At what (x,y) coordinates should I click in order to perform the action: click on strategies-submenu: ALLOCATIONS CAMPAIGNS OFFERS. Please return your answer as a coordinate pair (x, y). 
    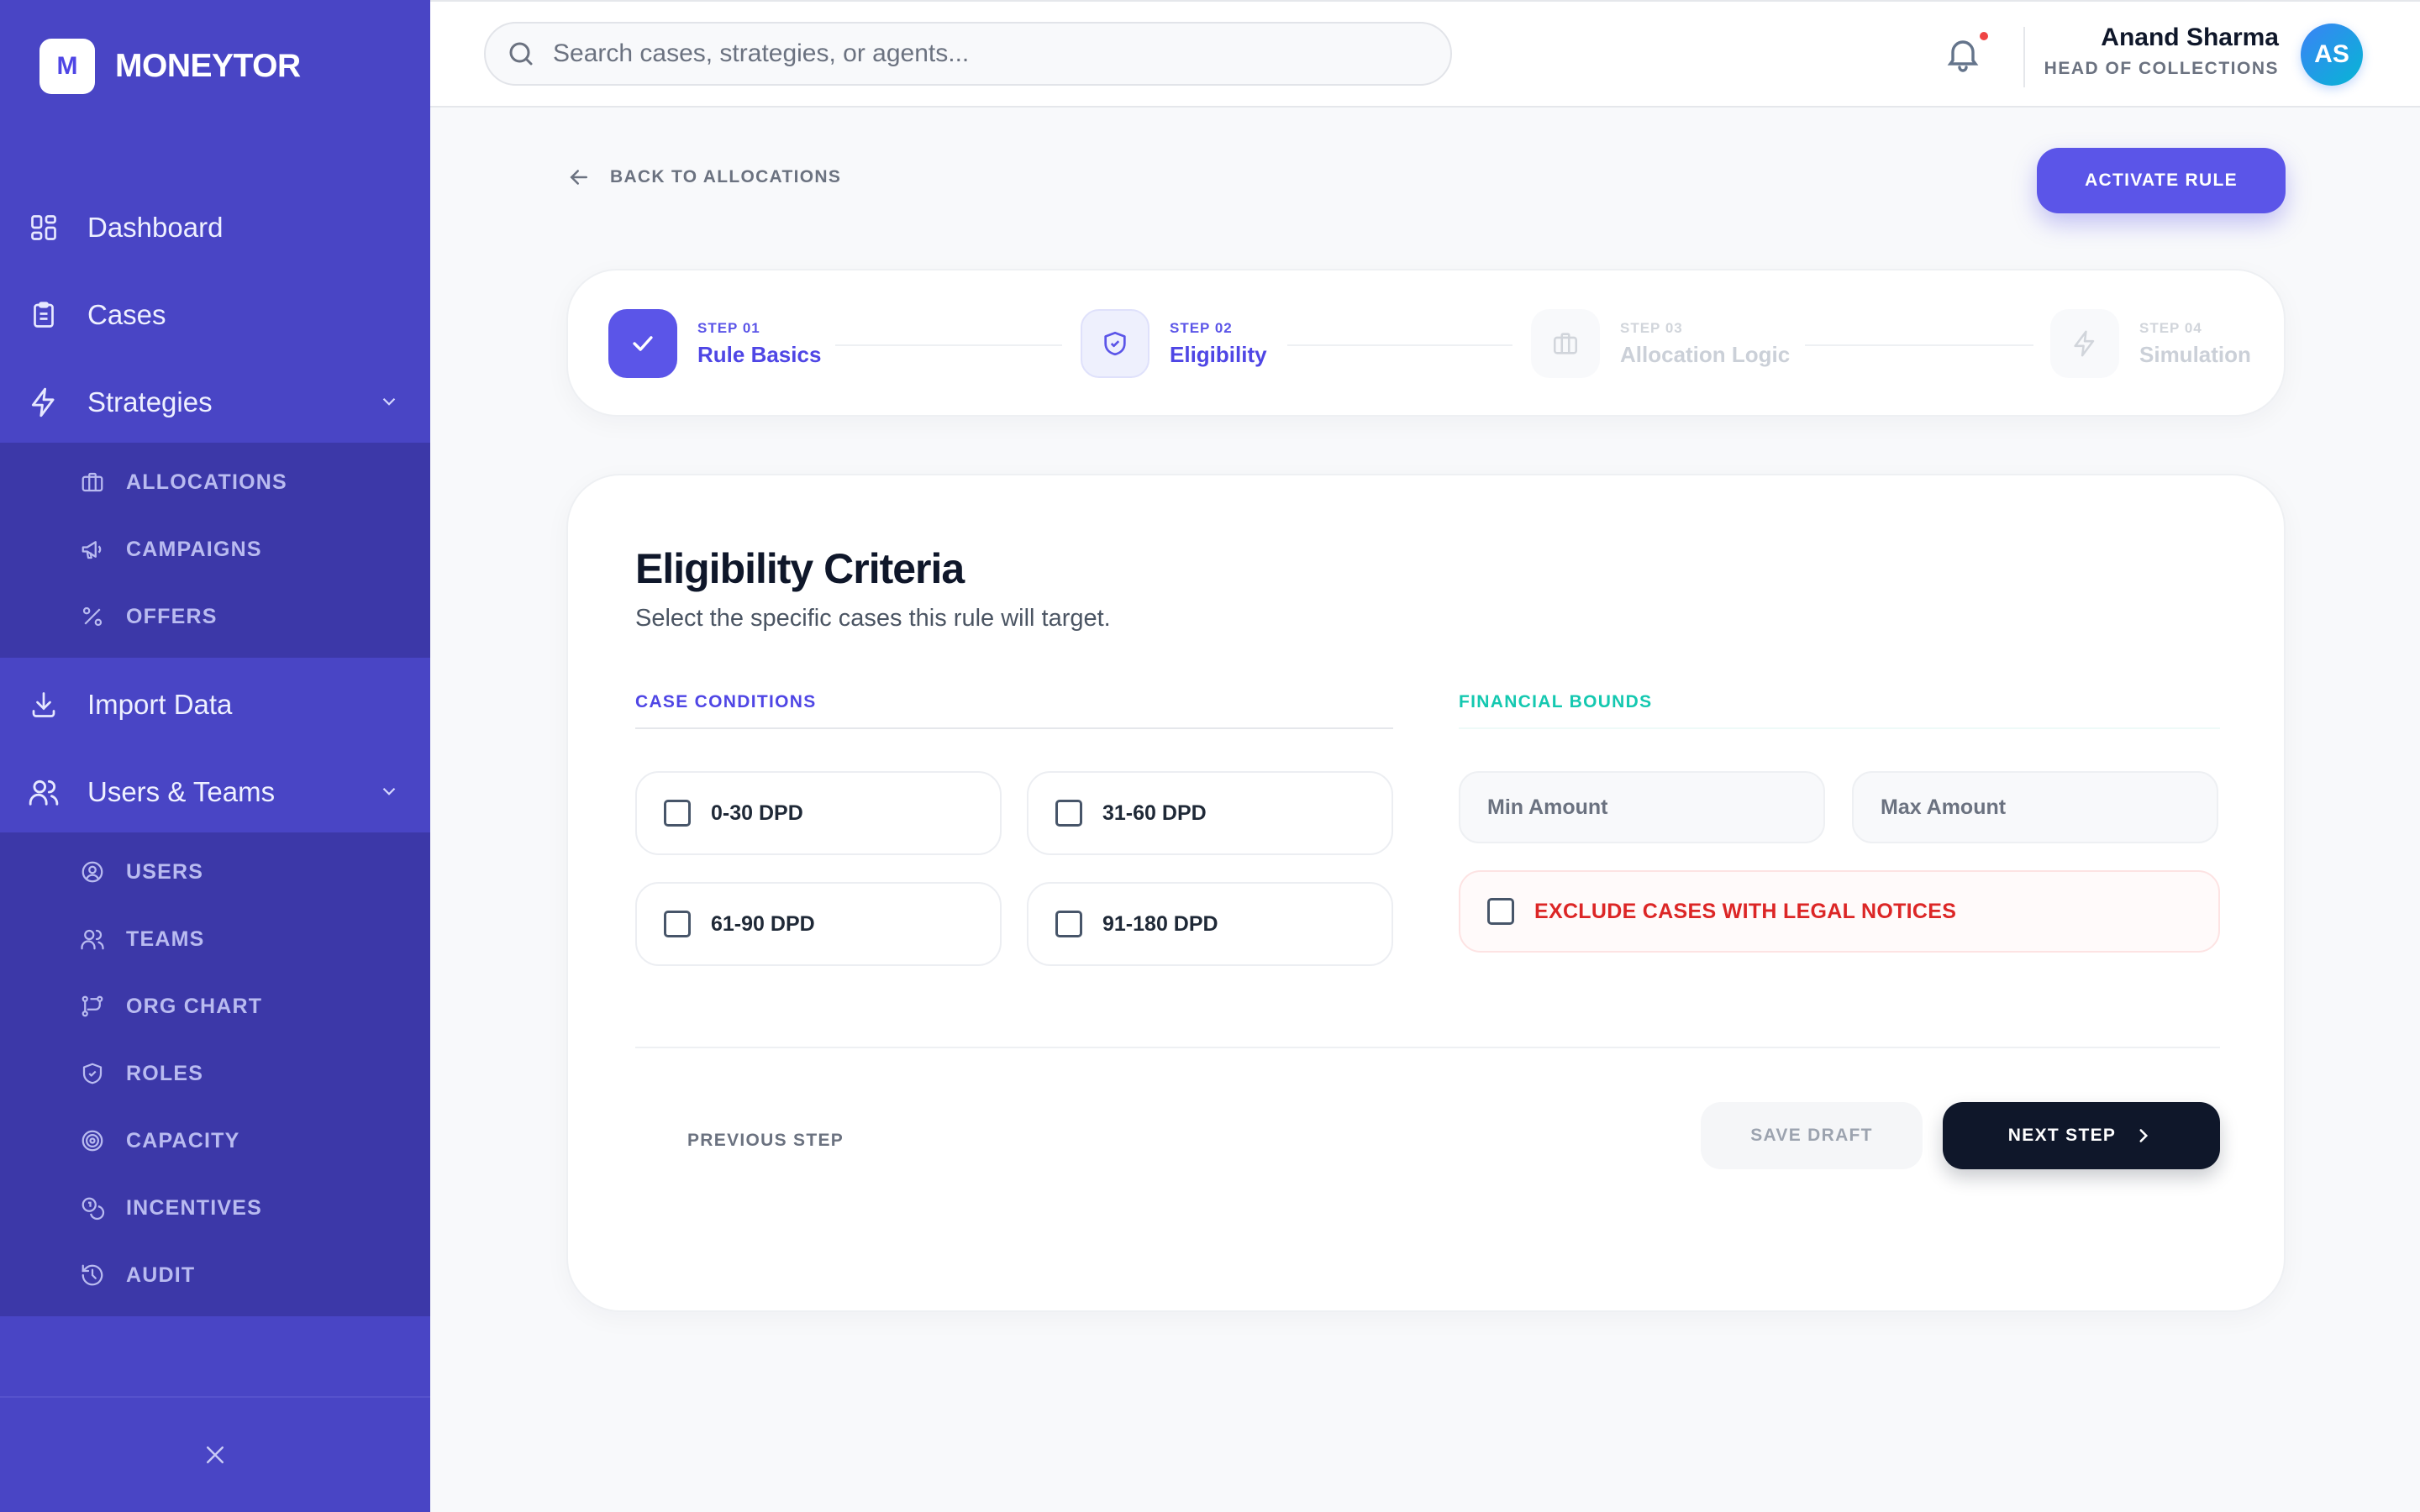
    Looking at the image, I should click on (215, 550).